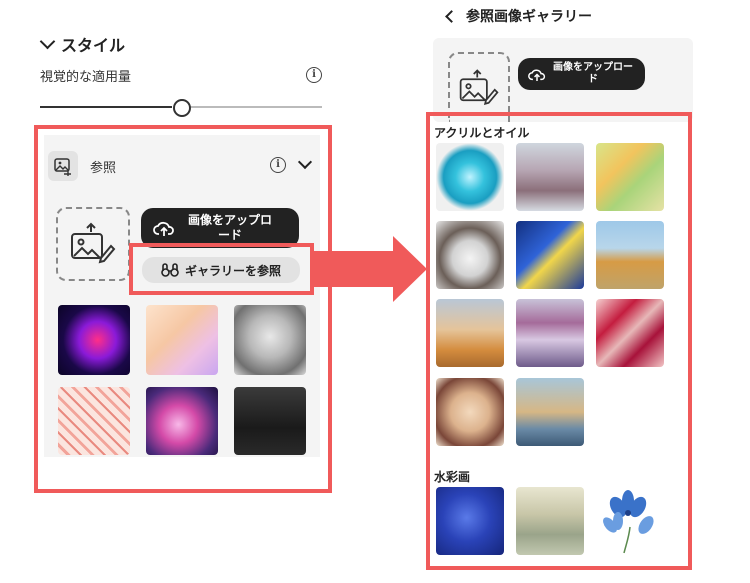  I want to click on highlight-frame-gallery-button, so click(221, 269).